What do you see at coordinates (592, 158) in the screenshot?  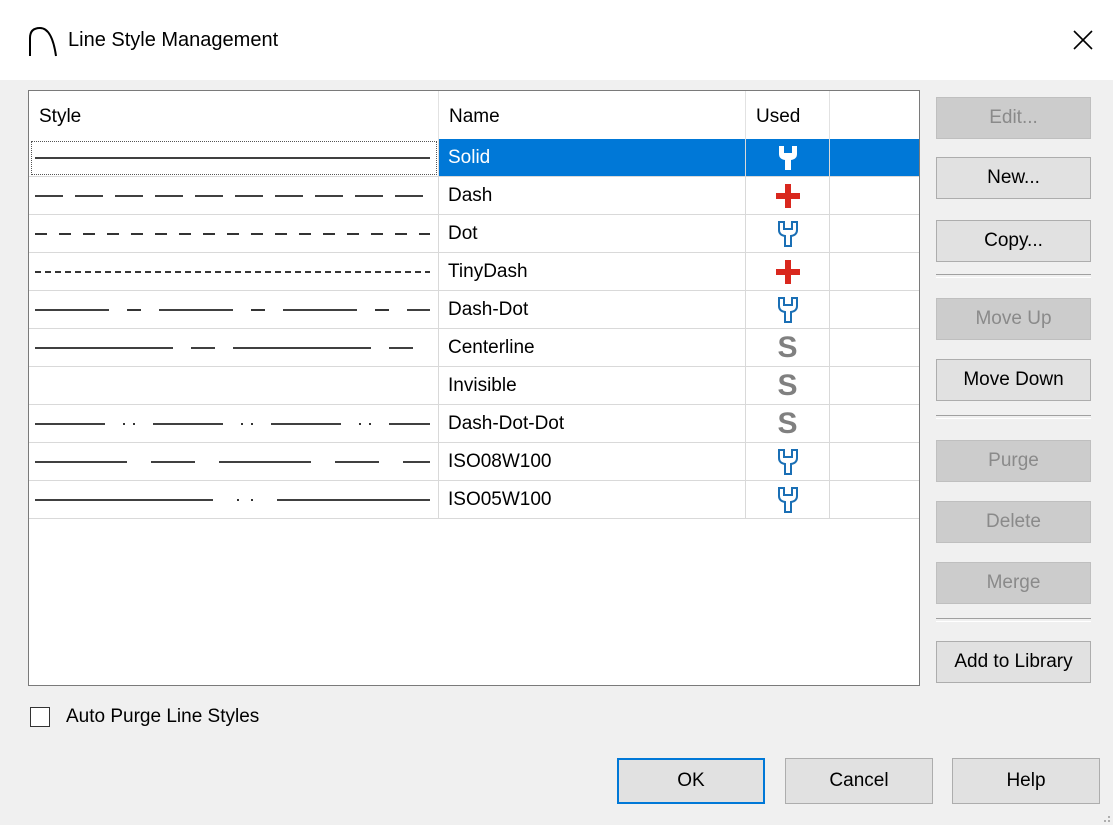 I see `line-style-name: Solid` at bounding box center [592, 158].